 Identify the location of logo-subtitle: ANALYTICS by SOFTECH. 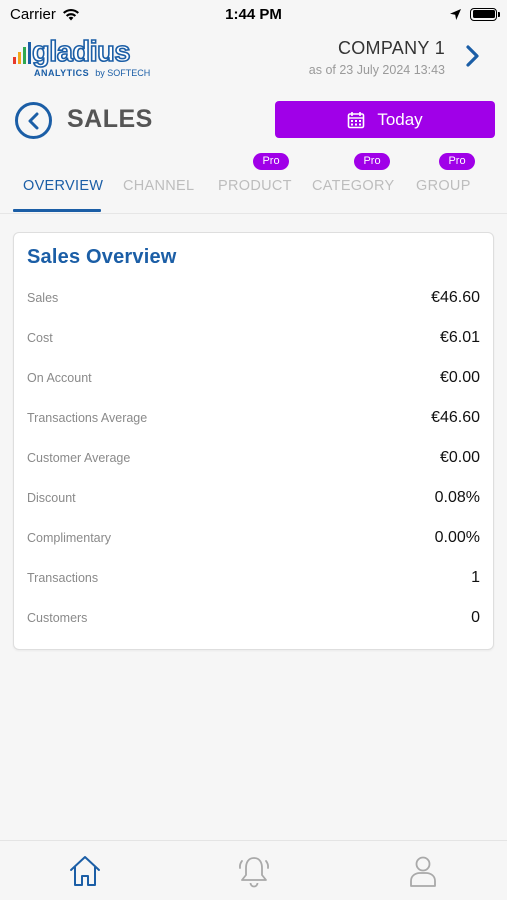
(92, 73).